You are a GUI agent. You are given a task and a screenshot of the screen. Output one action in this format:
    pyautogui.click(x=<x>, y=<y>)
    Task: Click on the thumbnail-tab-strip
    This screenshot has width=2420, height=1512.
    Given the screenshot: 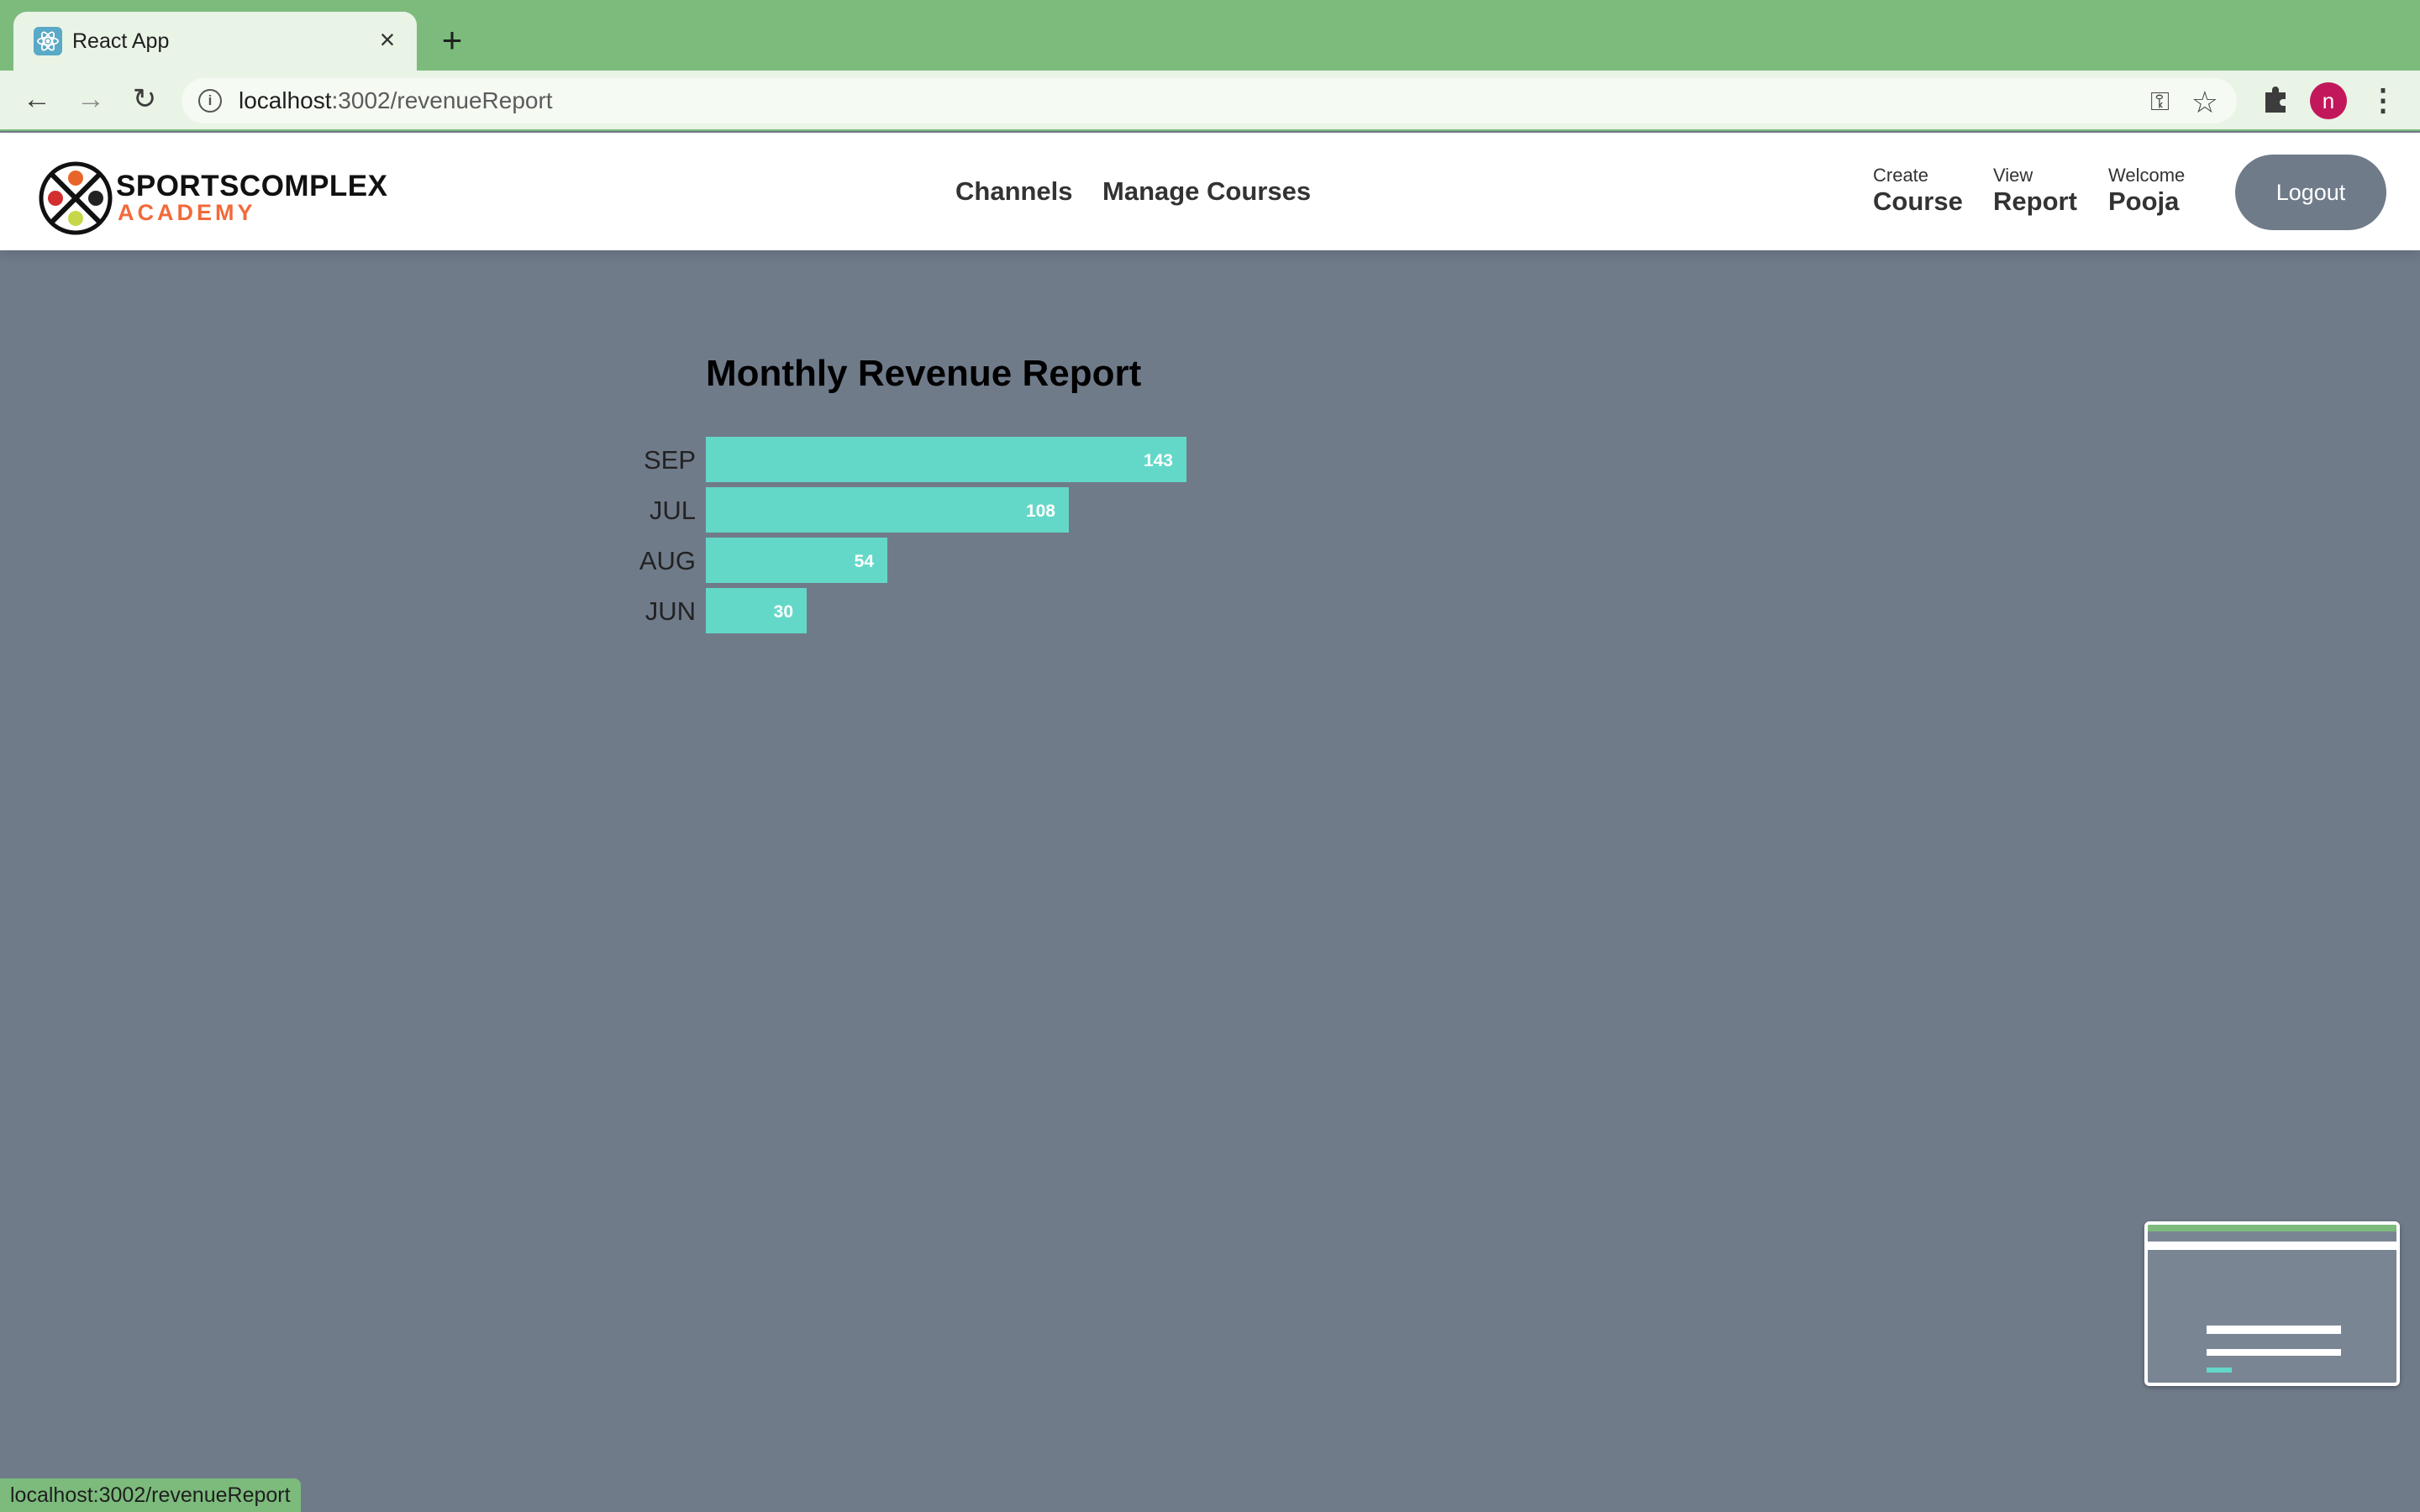 What is the action you would take?
    pyautogui.click(x=2272, y=1228)
    